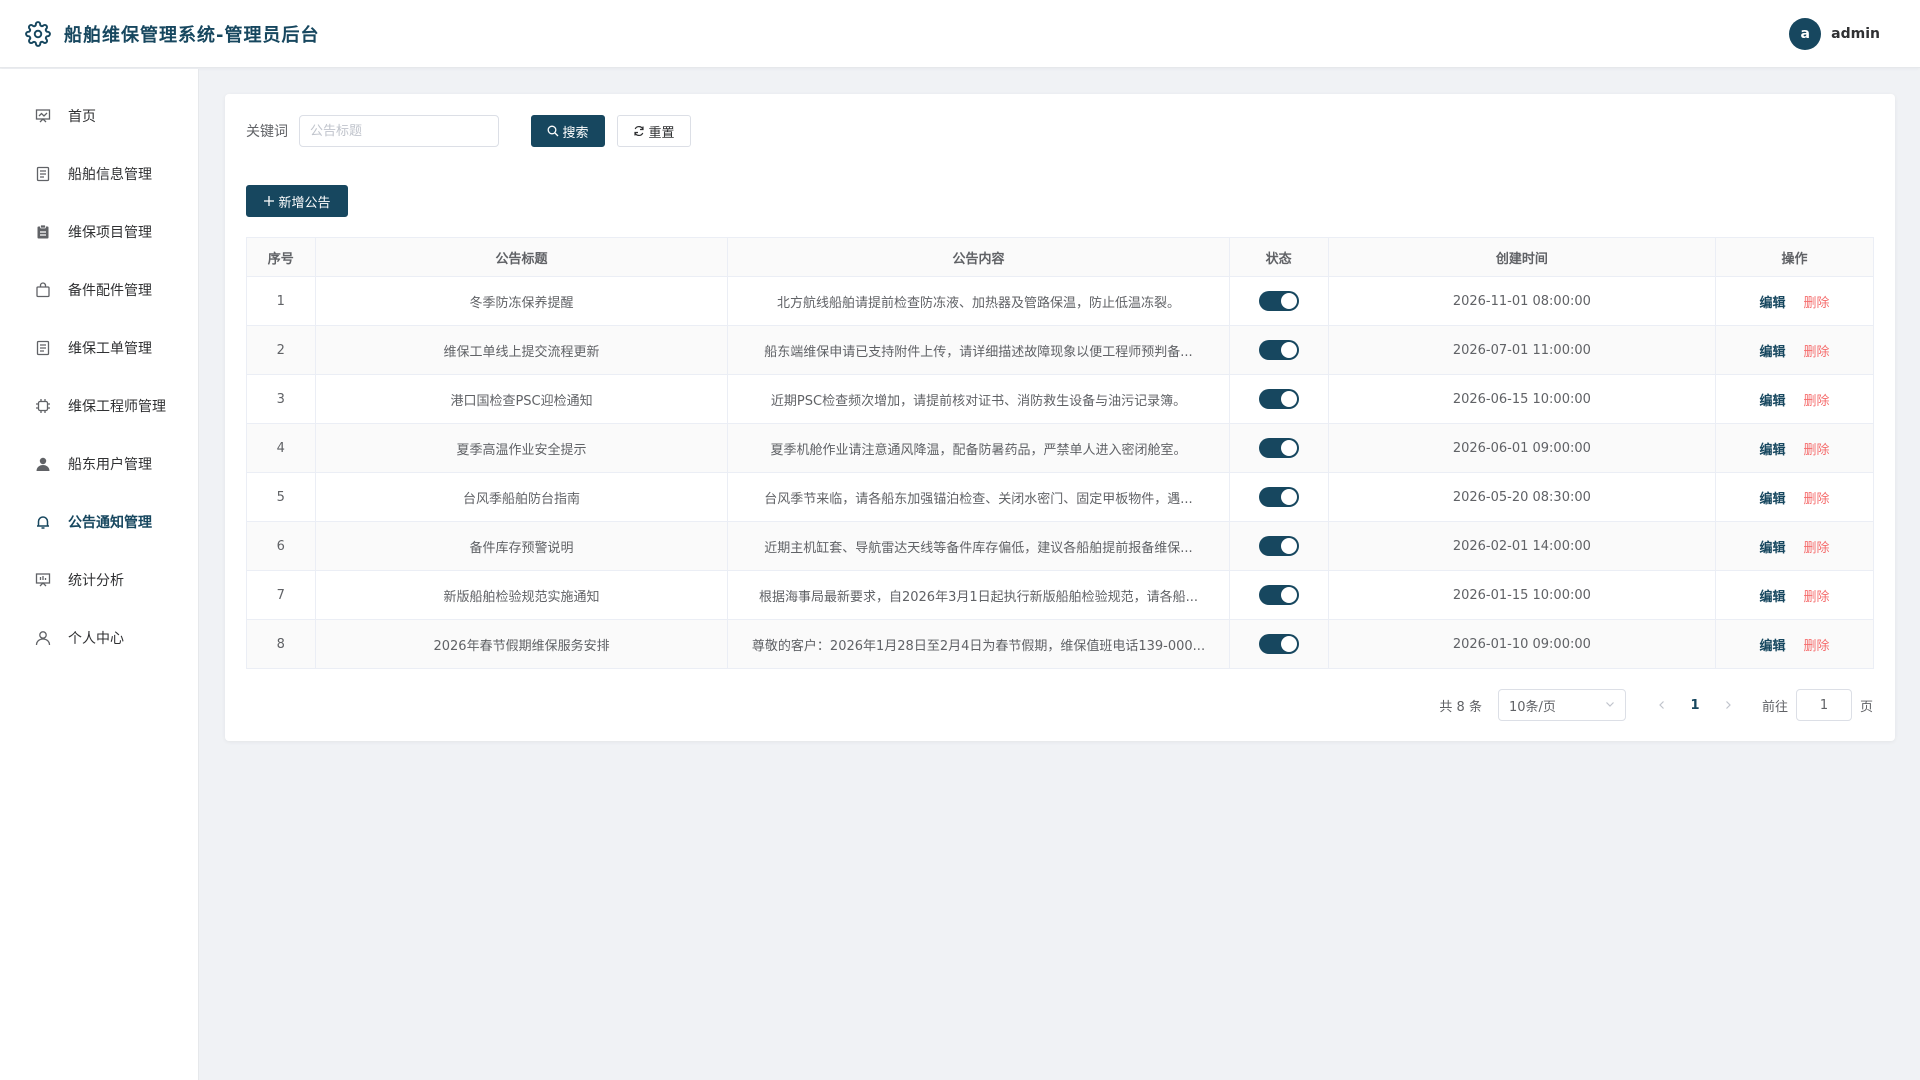 This screenshot has width=1920, height=1080. What do you see at coordinates (304, 203) in the screenshot?
I see `add-button-label: 新增公告` at bounding box center [304, 203].